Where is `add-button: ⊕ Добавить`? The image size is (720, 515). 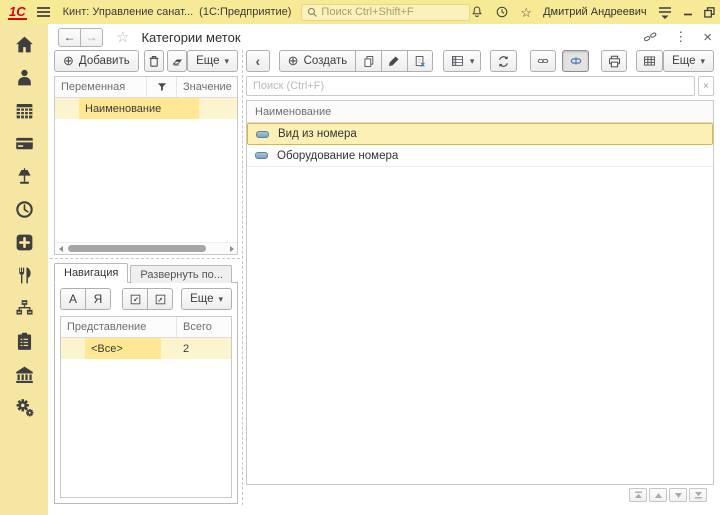 add-button: ⊕ Добавить is located at coordinates (96, 61).